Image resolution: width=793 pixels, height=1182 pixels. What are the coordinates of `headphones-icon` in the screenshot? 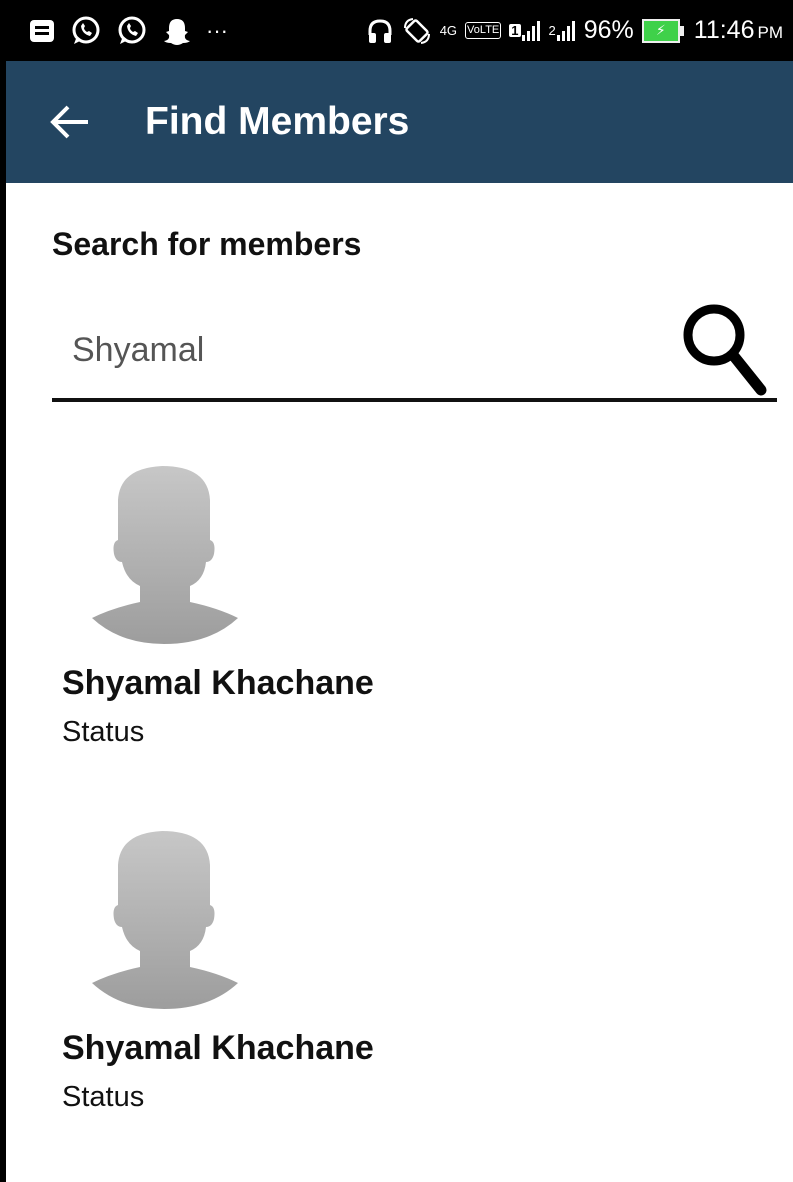 It's located at (380, 31).